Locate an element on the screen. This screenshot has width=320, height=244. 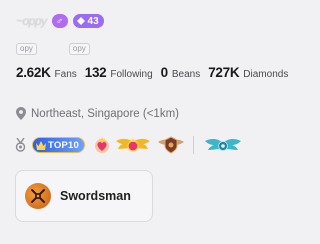
following-count: 132 is located at coordinates (96, 72).